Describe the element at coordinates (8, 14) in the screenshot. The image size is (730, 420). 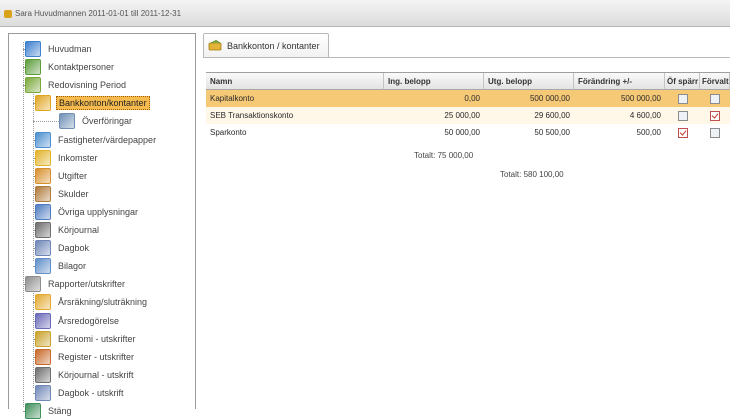
I see `app-icon` at that location.